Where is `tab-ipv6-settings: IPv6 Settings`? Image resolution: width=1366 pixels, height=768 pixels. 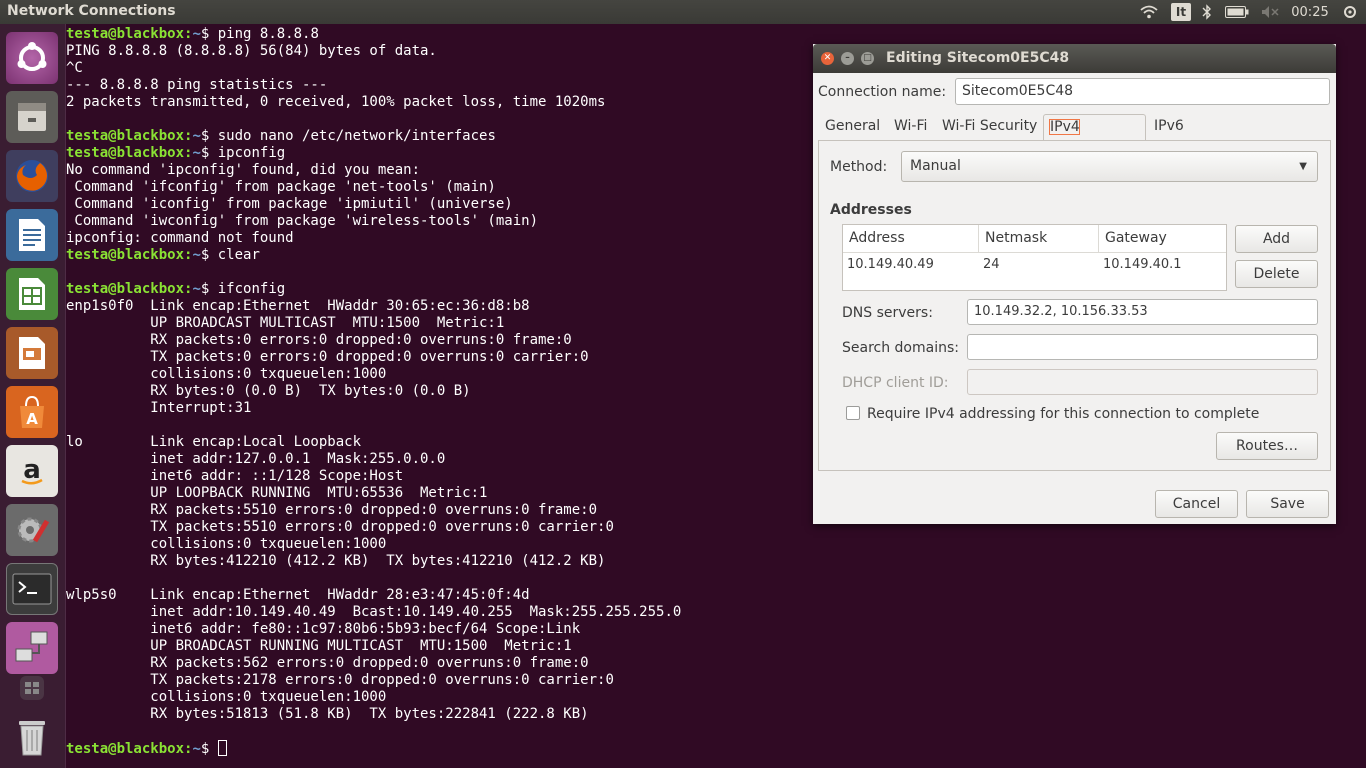 tab-ipv6-settings: IPv6 Settings is located at coordinates (1199, 136).